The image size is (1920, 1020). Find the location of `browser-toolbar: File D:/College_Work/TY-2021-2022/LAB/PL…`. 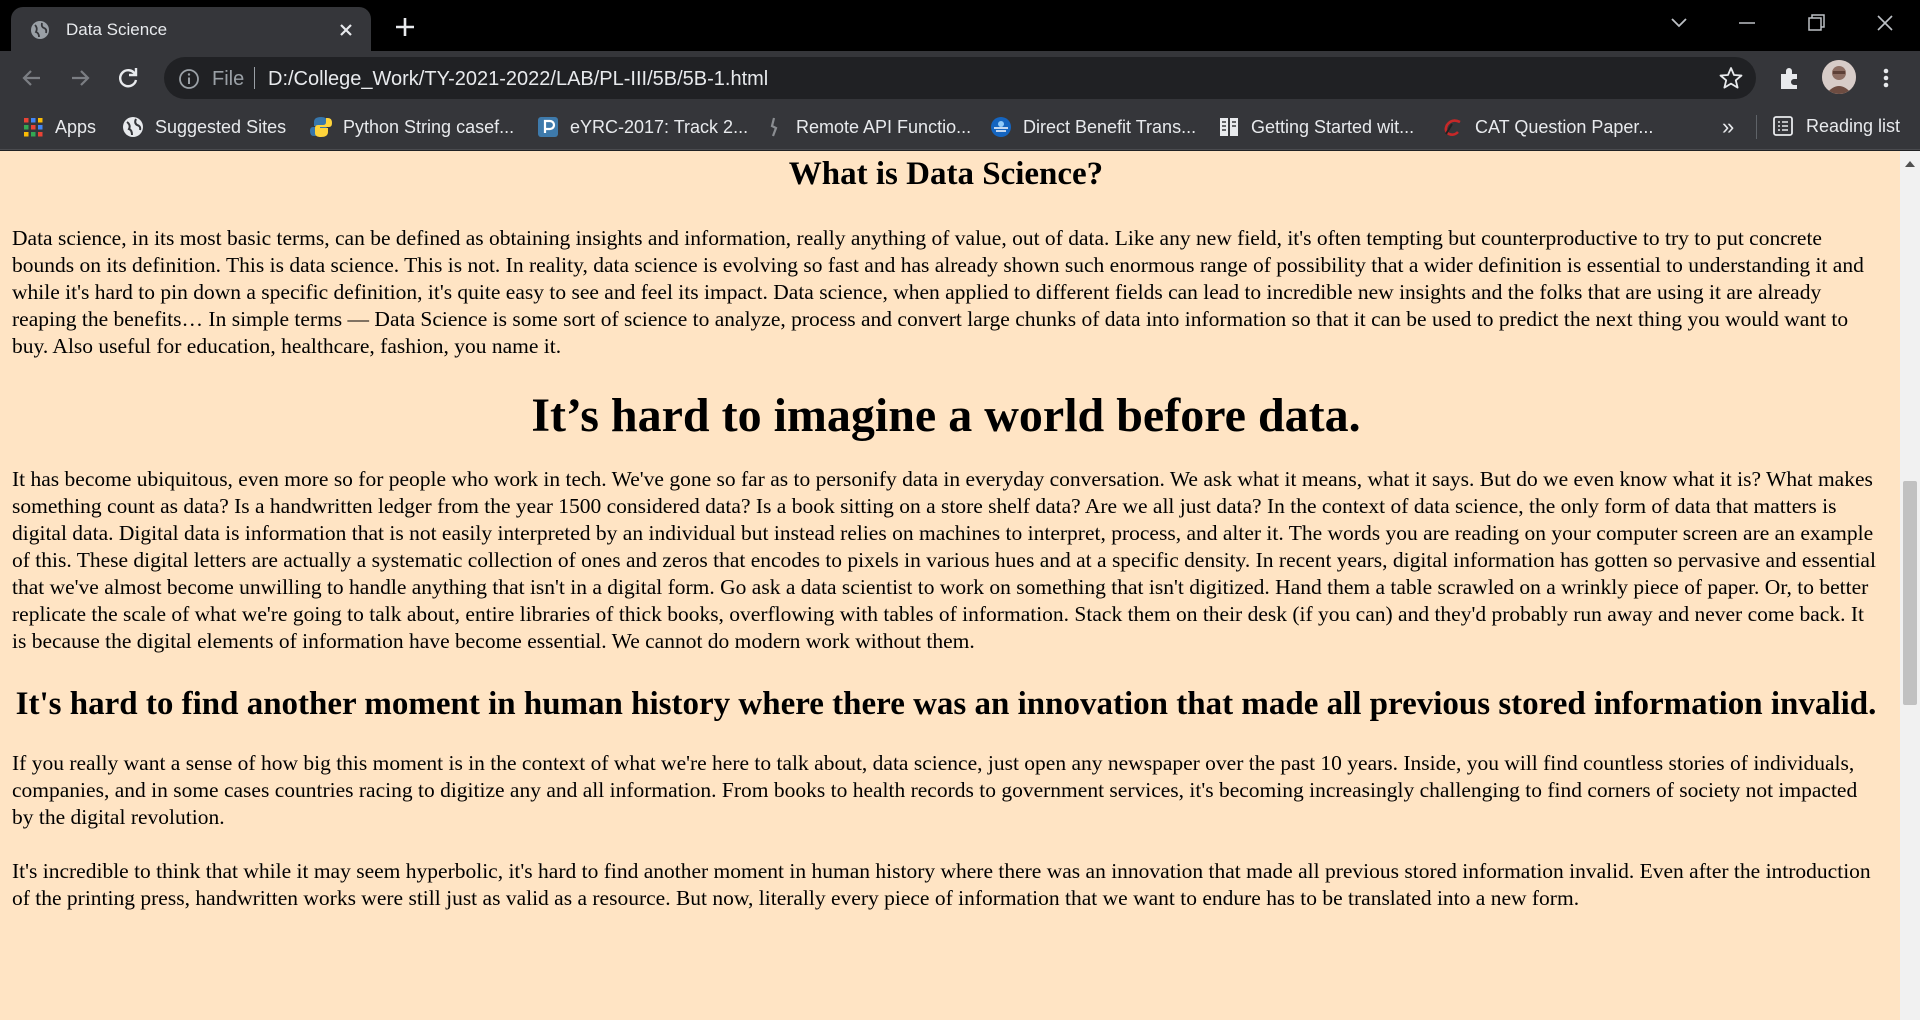

browser-toolbar: File D:/College_Work/TY-2021-2022/LAB/PL… is located at coordinates (960, 77).